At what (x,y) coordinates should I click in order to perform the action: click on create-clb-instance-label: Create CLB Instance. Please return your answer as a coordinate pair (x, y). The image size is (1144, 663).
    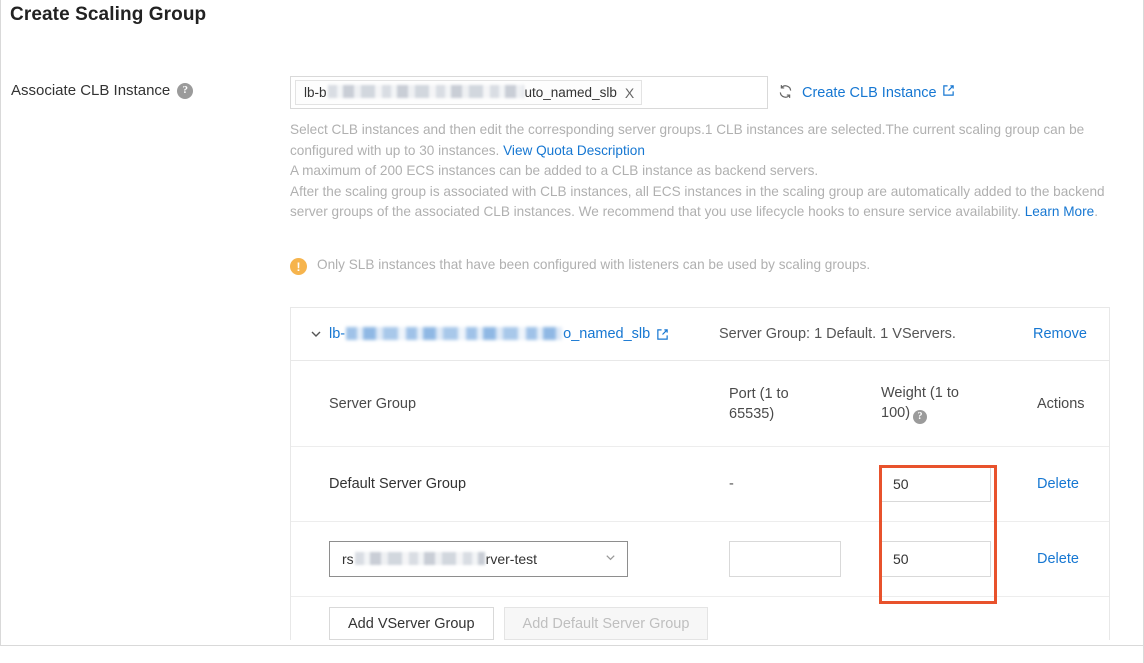
    Looking at the image, I should click on (869, 92).